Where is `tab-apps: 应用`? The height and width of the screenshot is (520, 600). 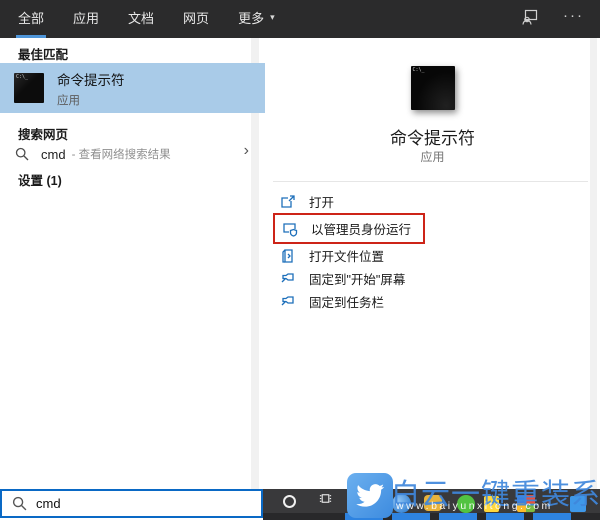
tab-apps: 应用 is located at coordinates (86, 19).